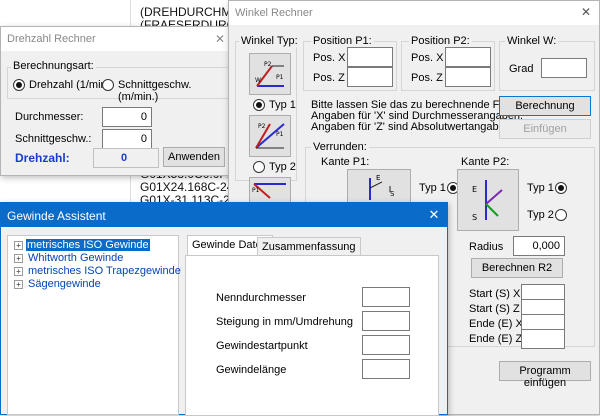 The image size is (600, 416). Describe the element at coordinates (261, 298) in the screenshot. I see `nenndurchmesser-label: Nenndurchmesser` at that location.